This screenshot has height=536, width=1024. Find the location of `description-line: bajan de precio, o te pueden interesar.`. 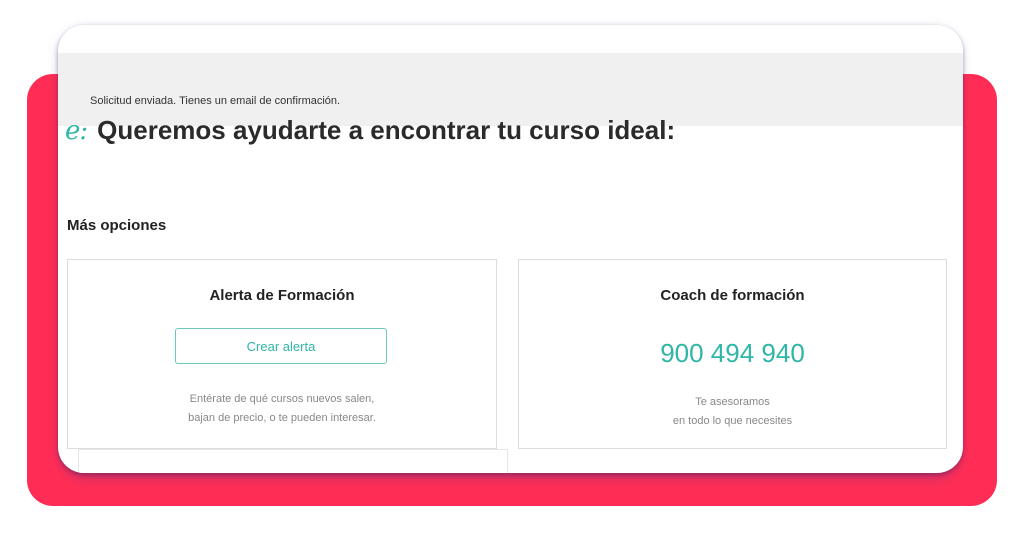

description-line: bajan de precio, o te pueden interesar. is located at coordinates (282, 418).